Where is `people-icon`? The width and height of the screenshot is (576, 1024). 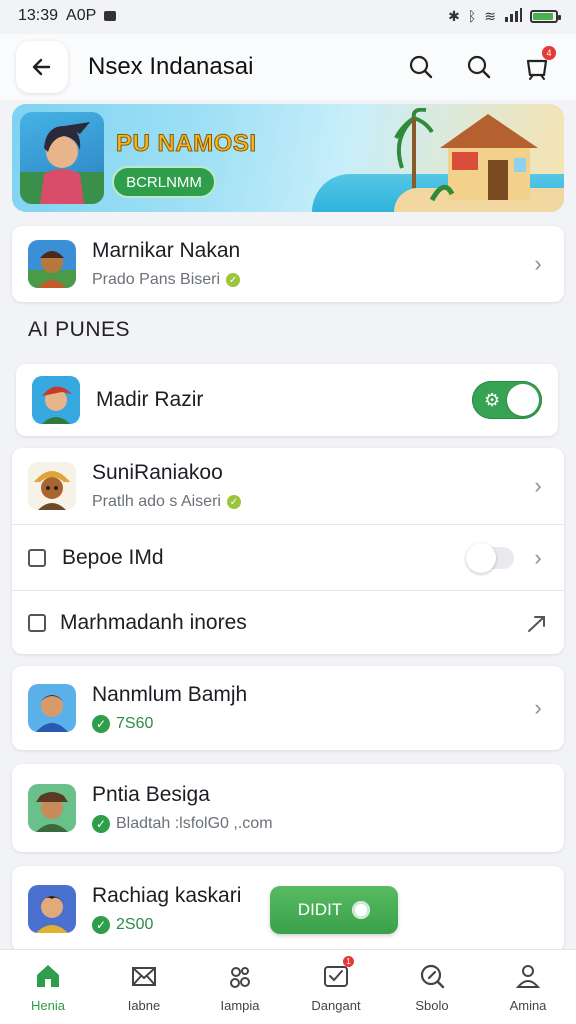 people-icon is located at coordinates (240, 976).